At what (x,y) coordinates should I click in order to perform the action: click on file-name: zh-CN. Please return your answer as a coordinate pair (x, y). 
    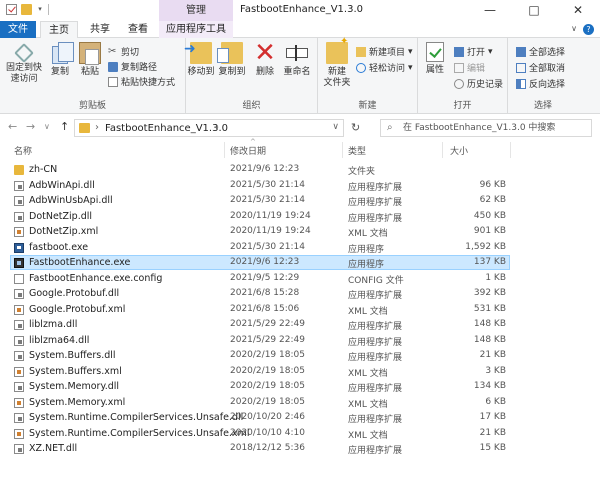
    Looking at the image, I should click on (43, 169).